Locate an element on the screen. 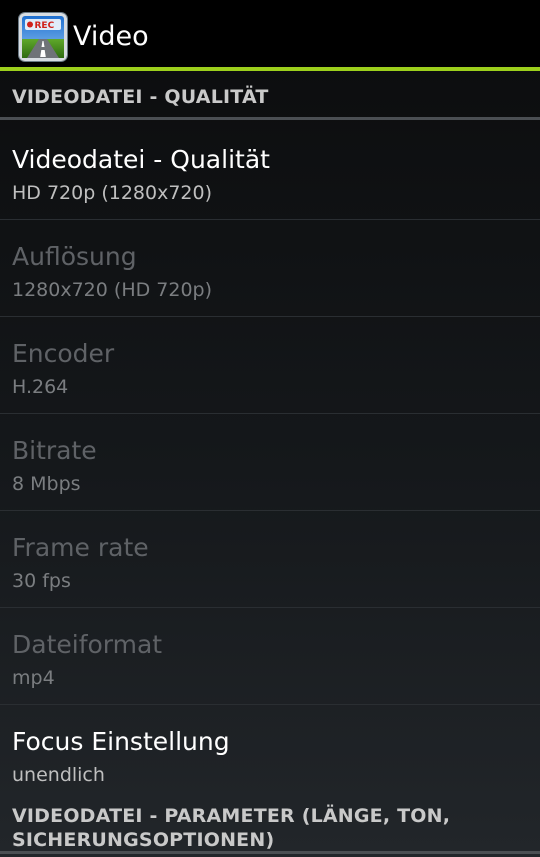 The height and width of the screenshot is (857, 540). app-title: Video is located at coordinates (111, 36).